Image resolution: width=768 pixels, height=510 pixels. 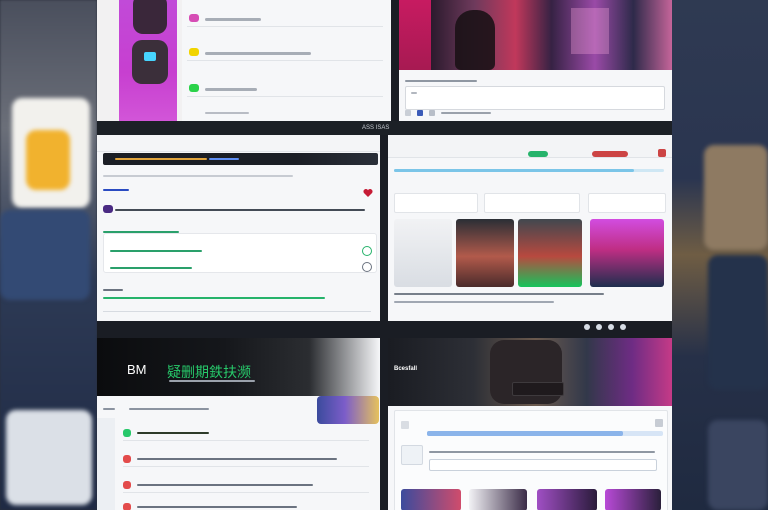 What do you see at coordinates (543, 465) in the screenshot?
I see `input-field` at bounding box center [543, 465].